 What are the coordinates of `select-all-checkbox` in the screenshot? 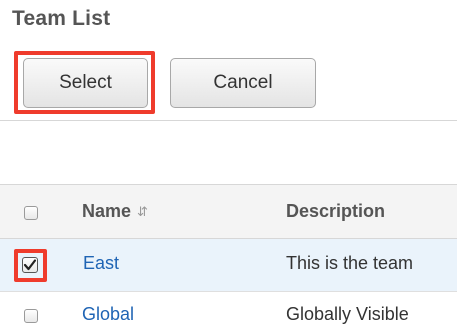 It's located at (31, 213).